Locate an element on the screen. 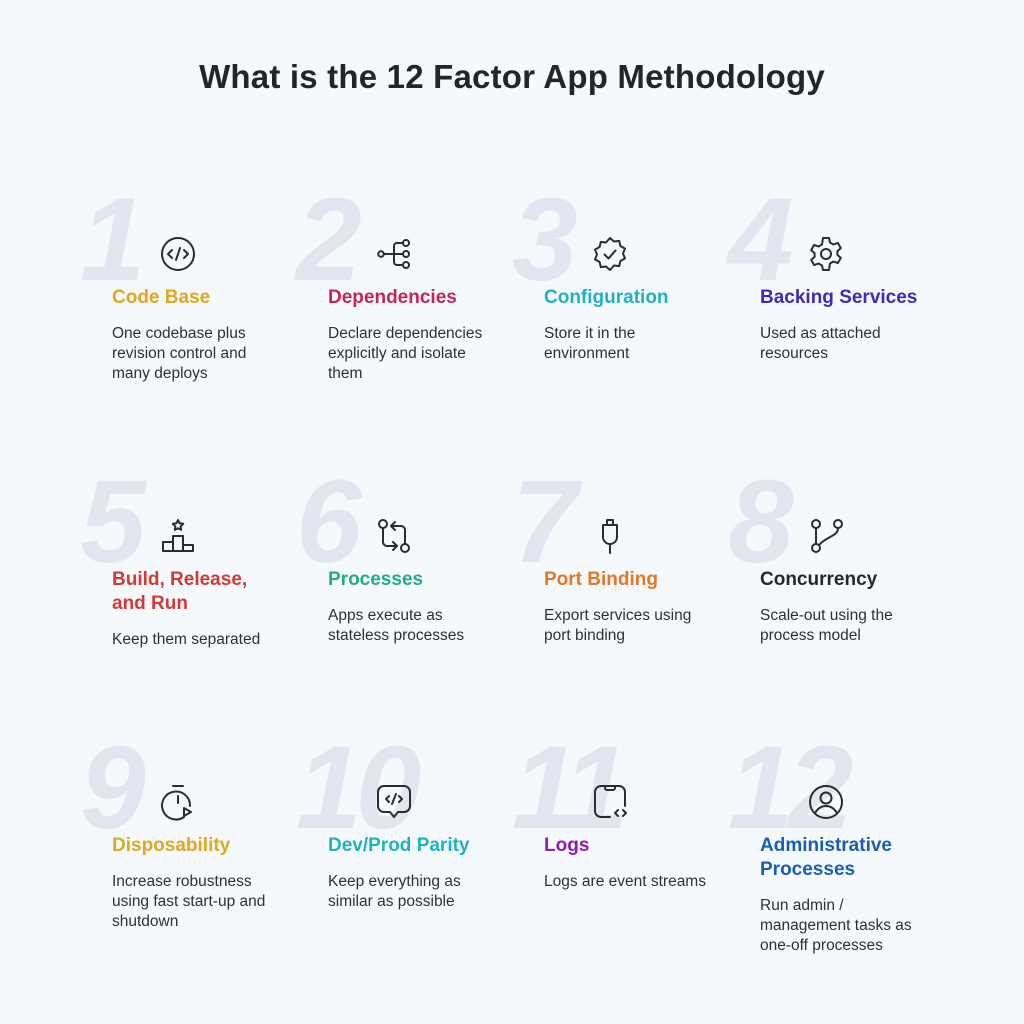 The height and width of the screenshot is (1024, 1024). factor-title: Processes is located at coordinates (376, 579).